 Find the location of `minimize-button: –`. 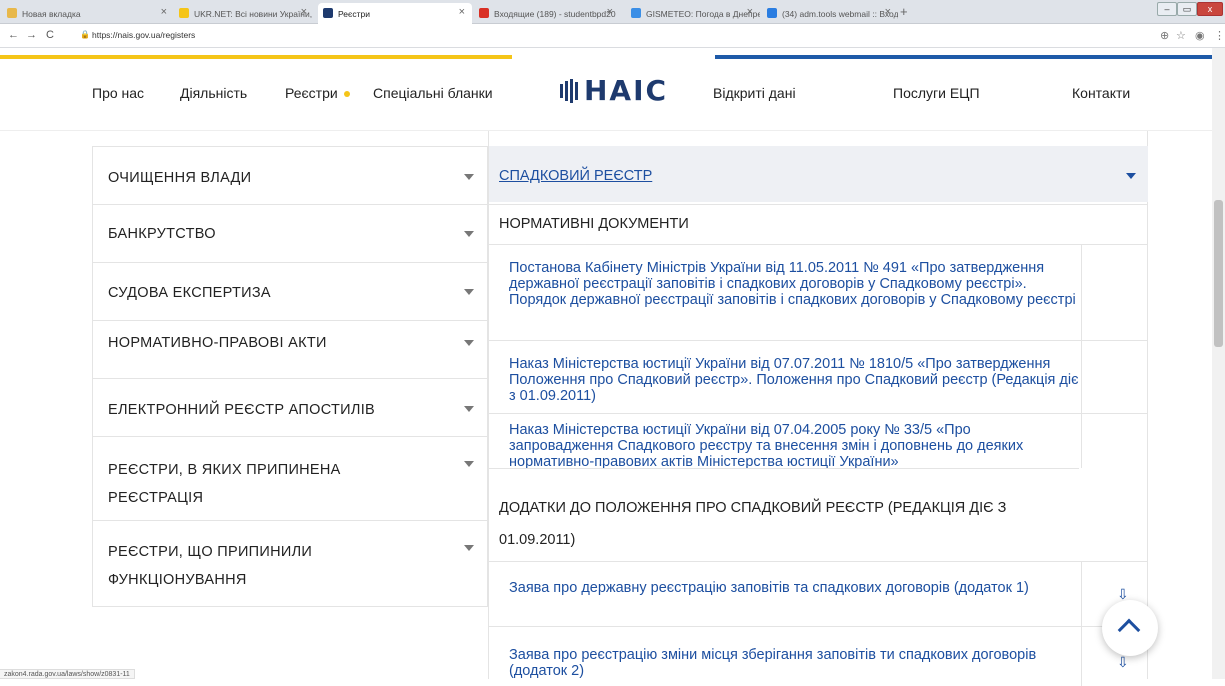

minimize-button: – is located at coordinates (1167, 9).